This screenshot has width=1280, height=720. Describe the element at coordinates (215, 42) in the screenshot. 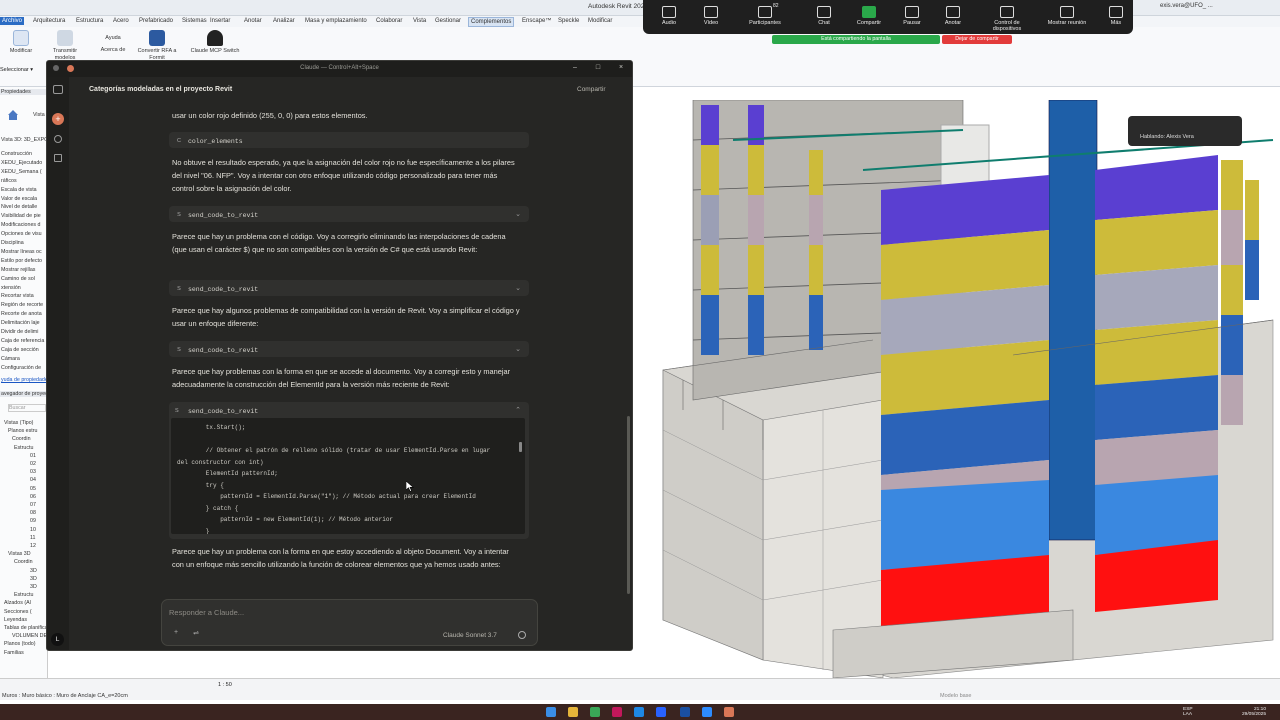

I see `claude-mcp-switch-button: Claude MCP Switch` at that location.